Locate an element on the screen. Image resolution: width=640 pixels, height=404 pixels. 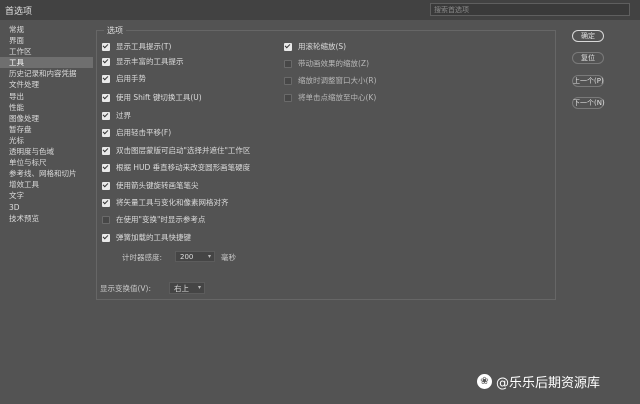
option-overscroll: 过界 is located at coordinates (116, 115).